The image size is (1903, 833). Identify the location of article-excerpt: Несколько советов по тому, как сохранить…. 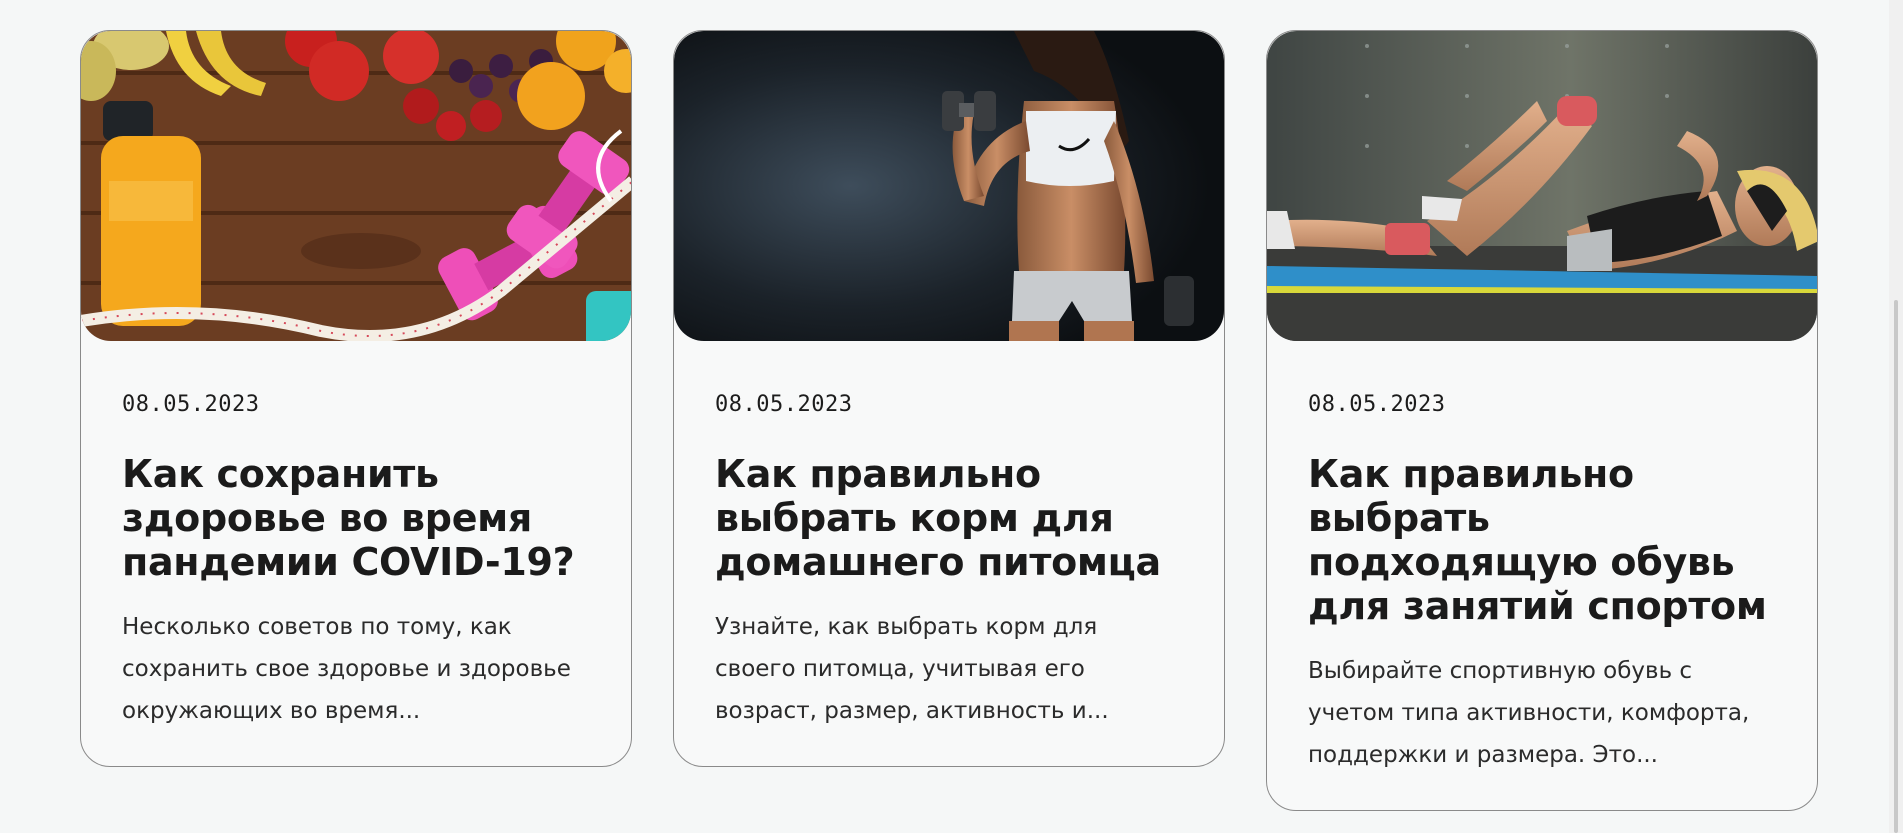
(346, 669).